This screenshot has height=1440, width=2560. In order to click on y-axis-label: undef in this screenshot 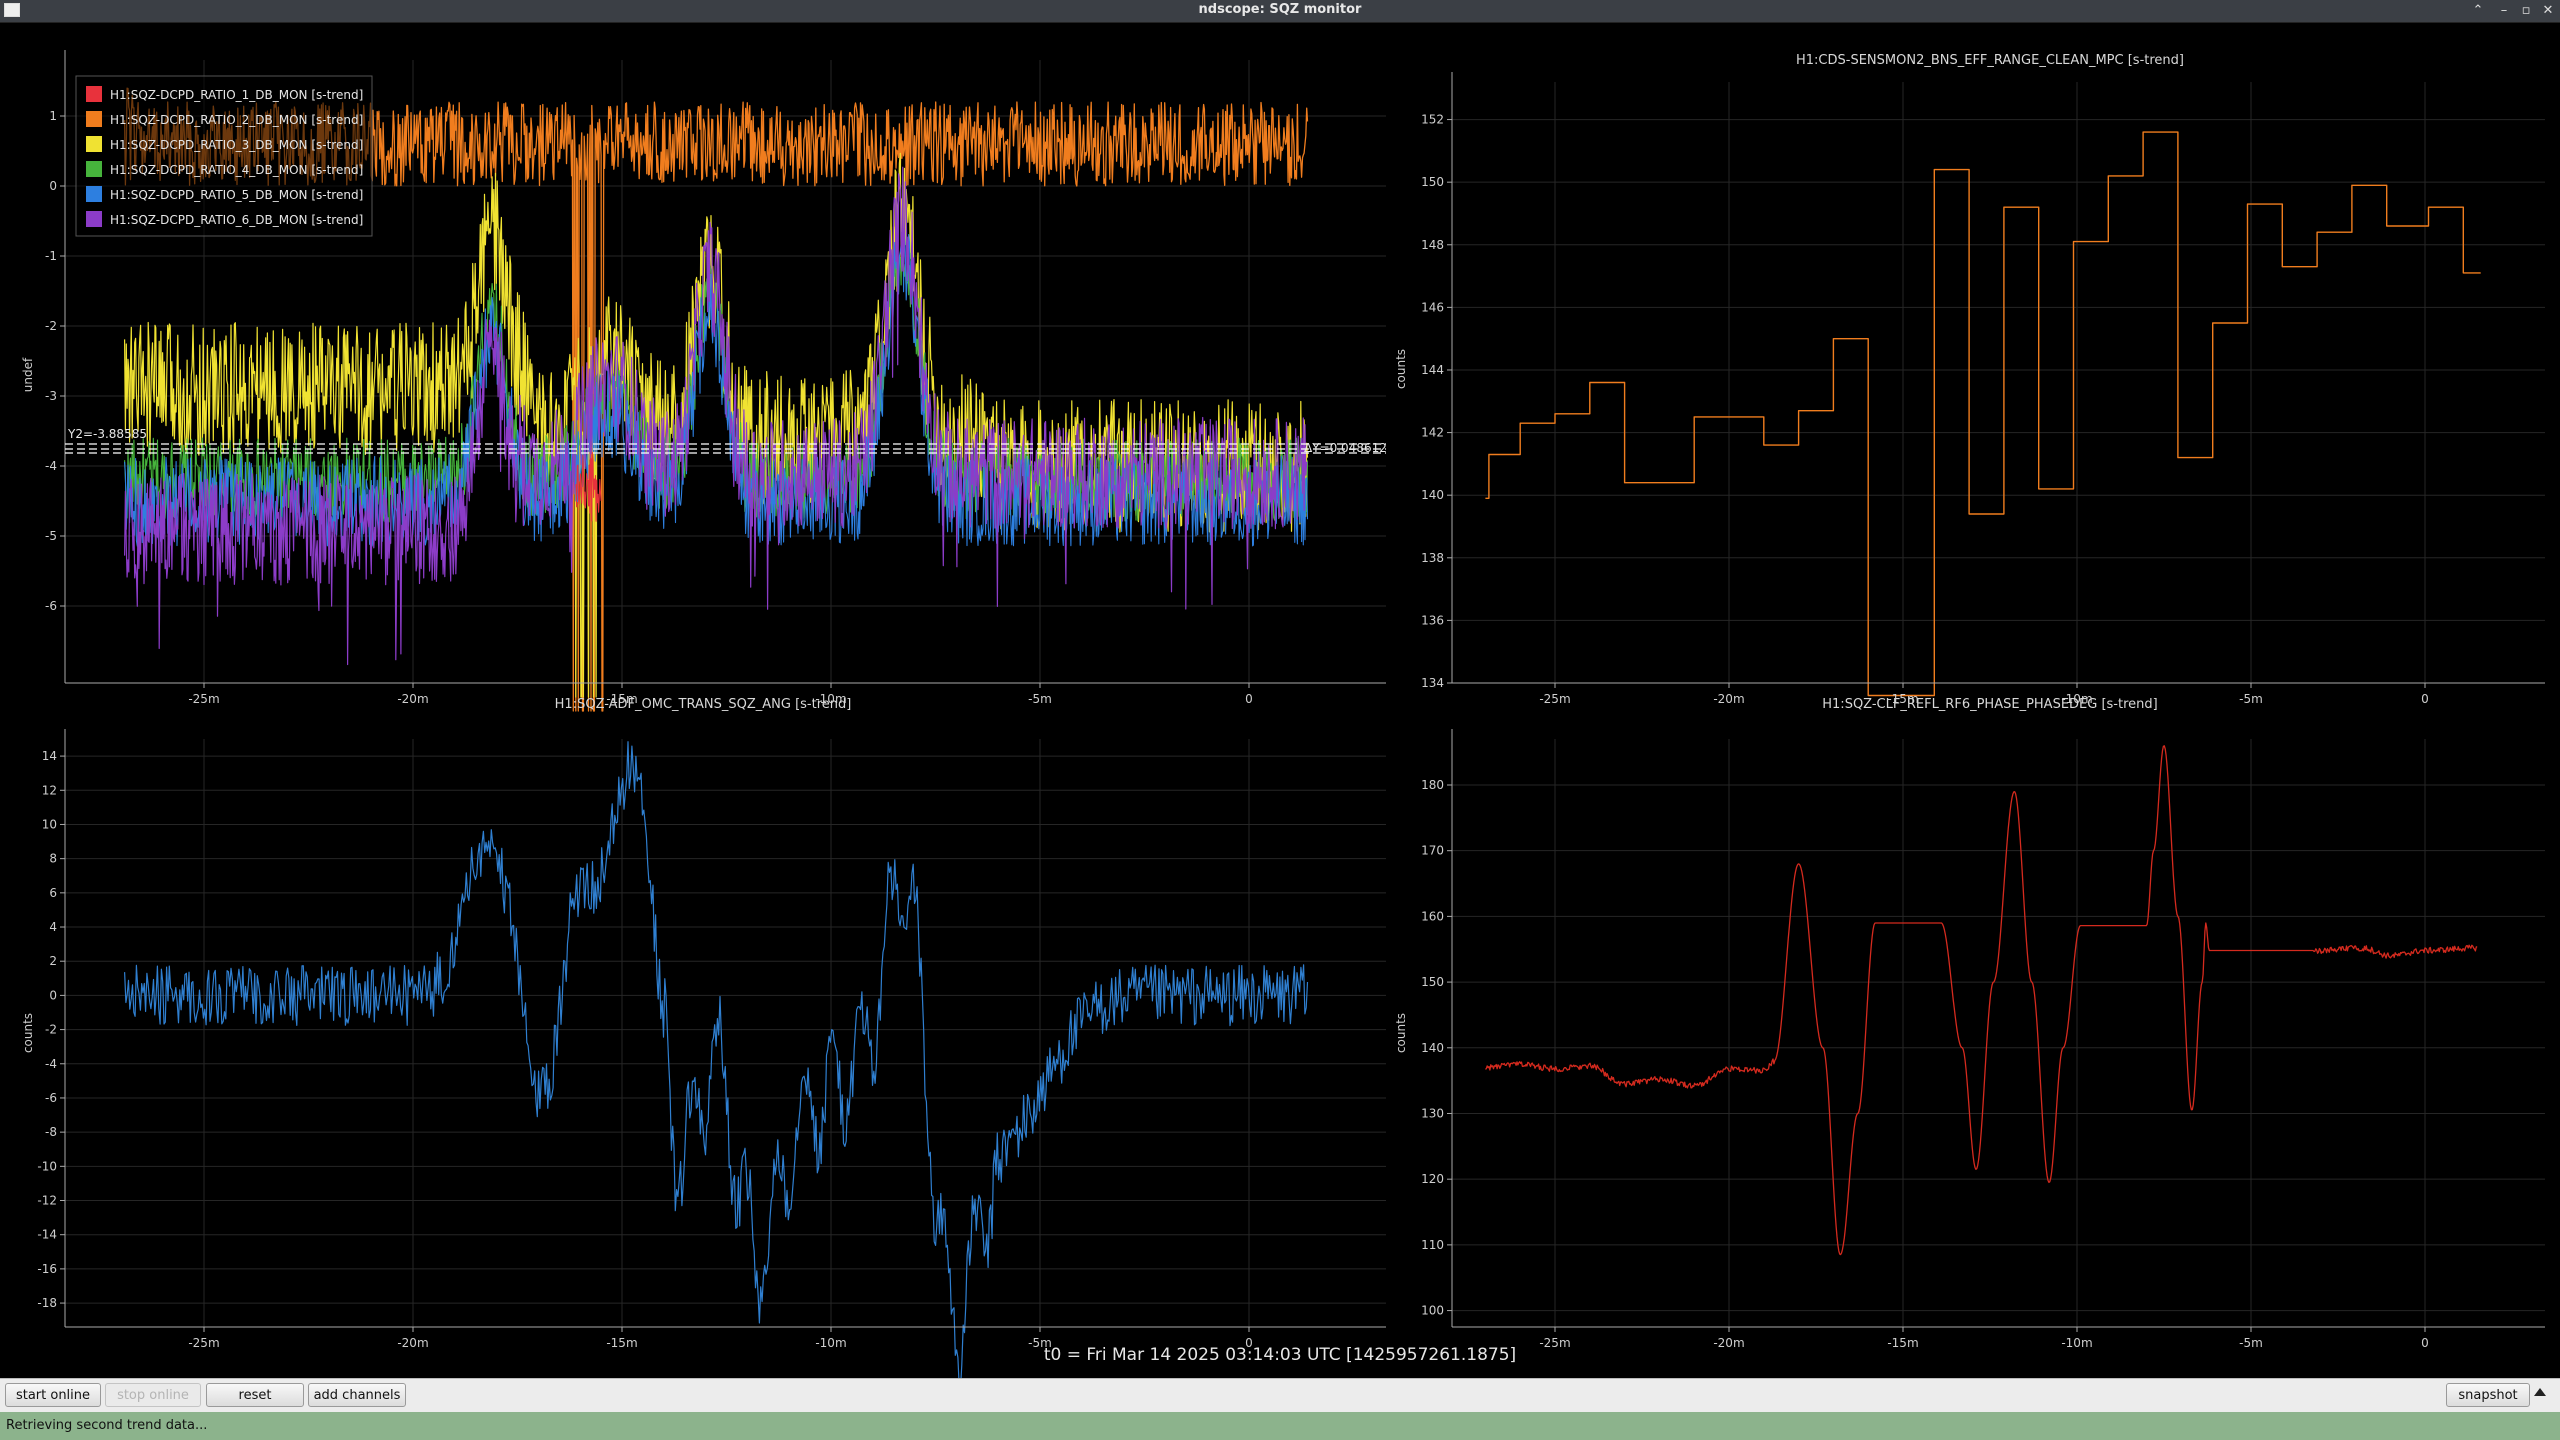, I will do `click(28, 374)`.